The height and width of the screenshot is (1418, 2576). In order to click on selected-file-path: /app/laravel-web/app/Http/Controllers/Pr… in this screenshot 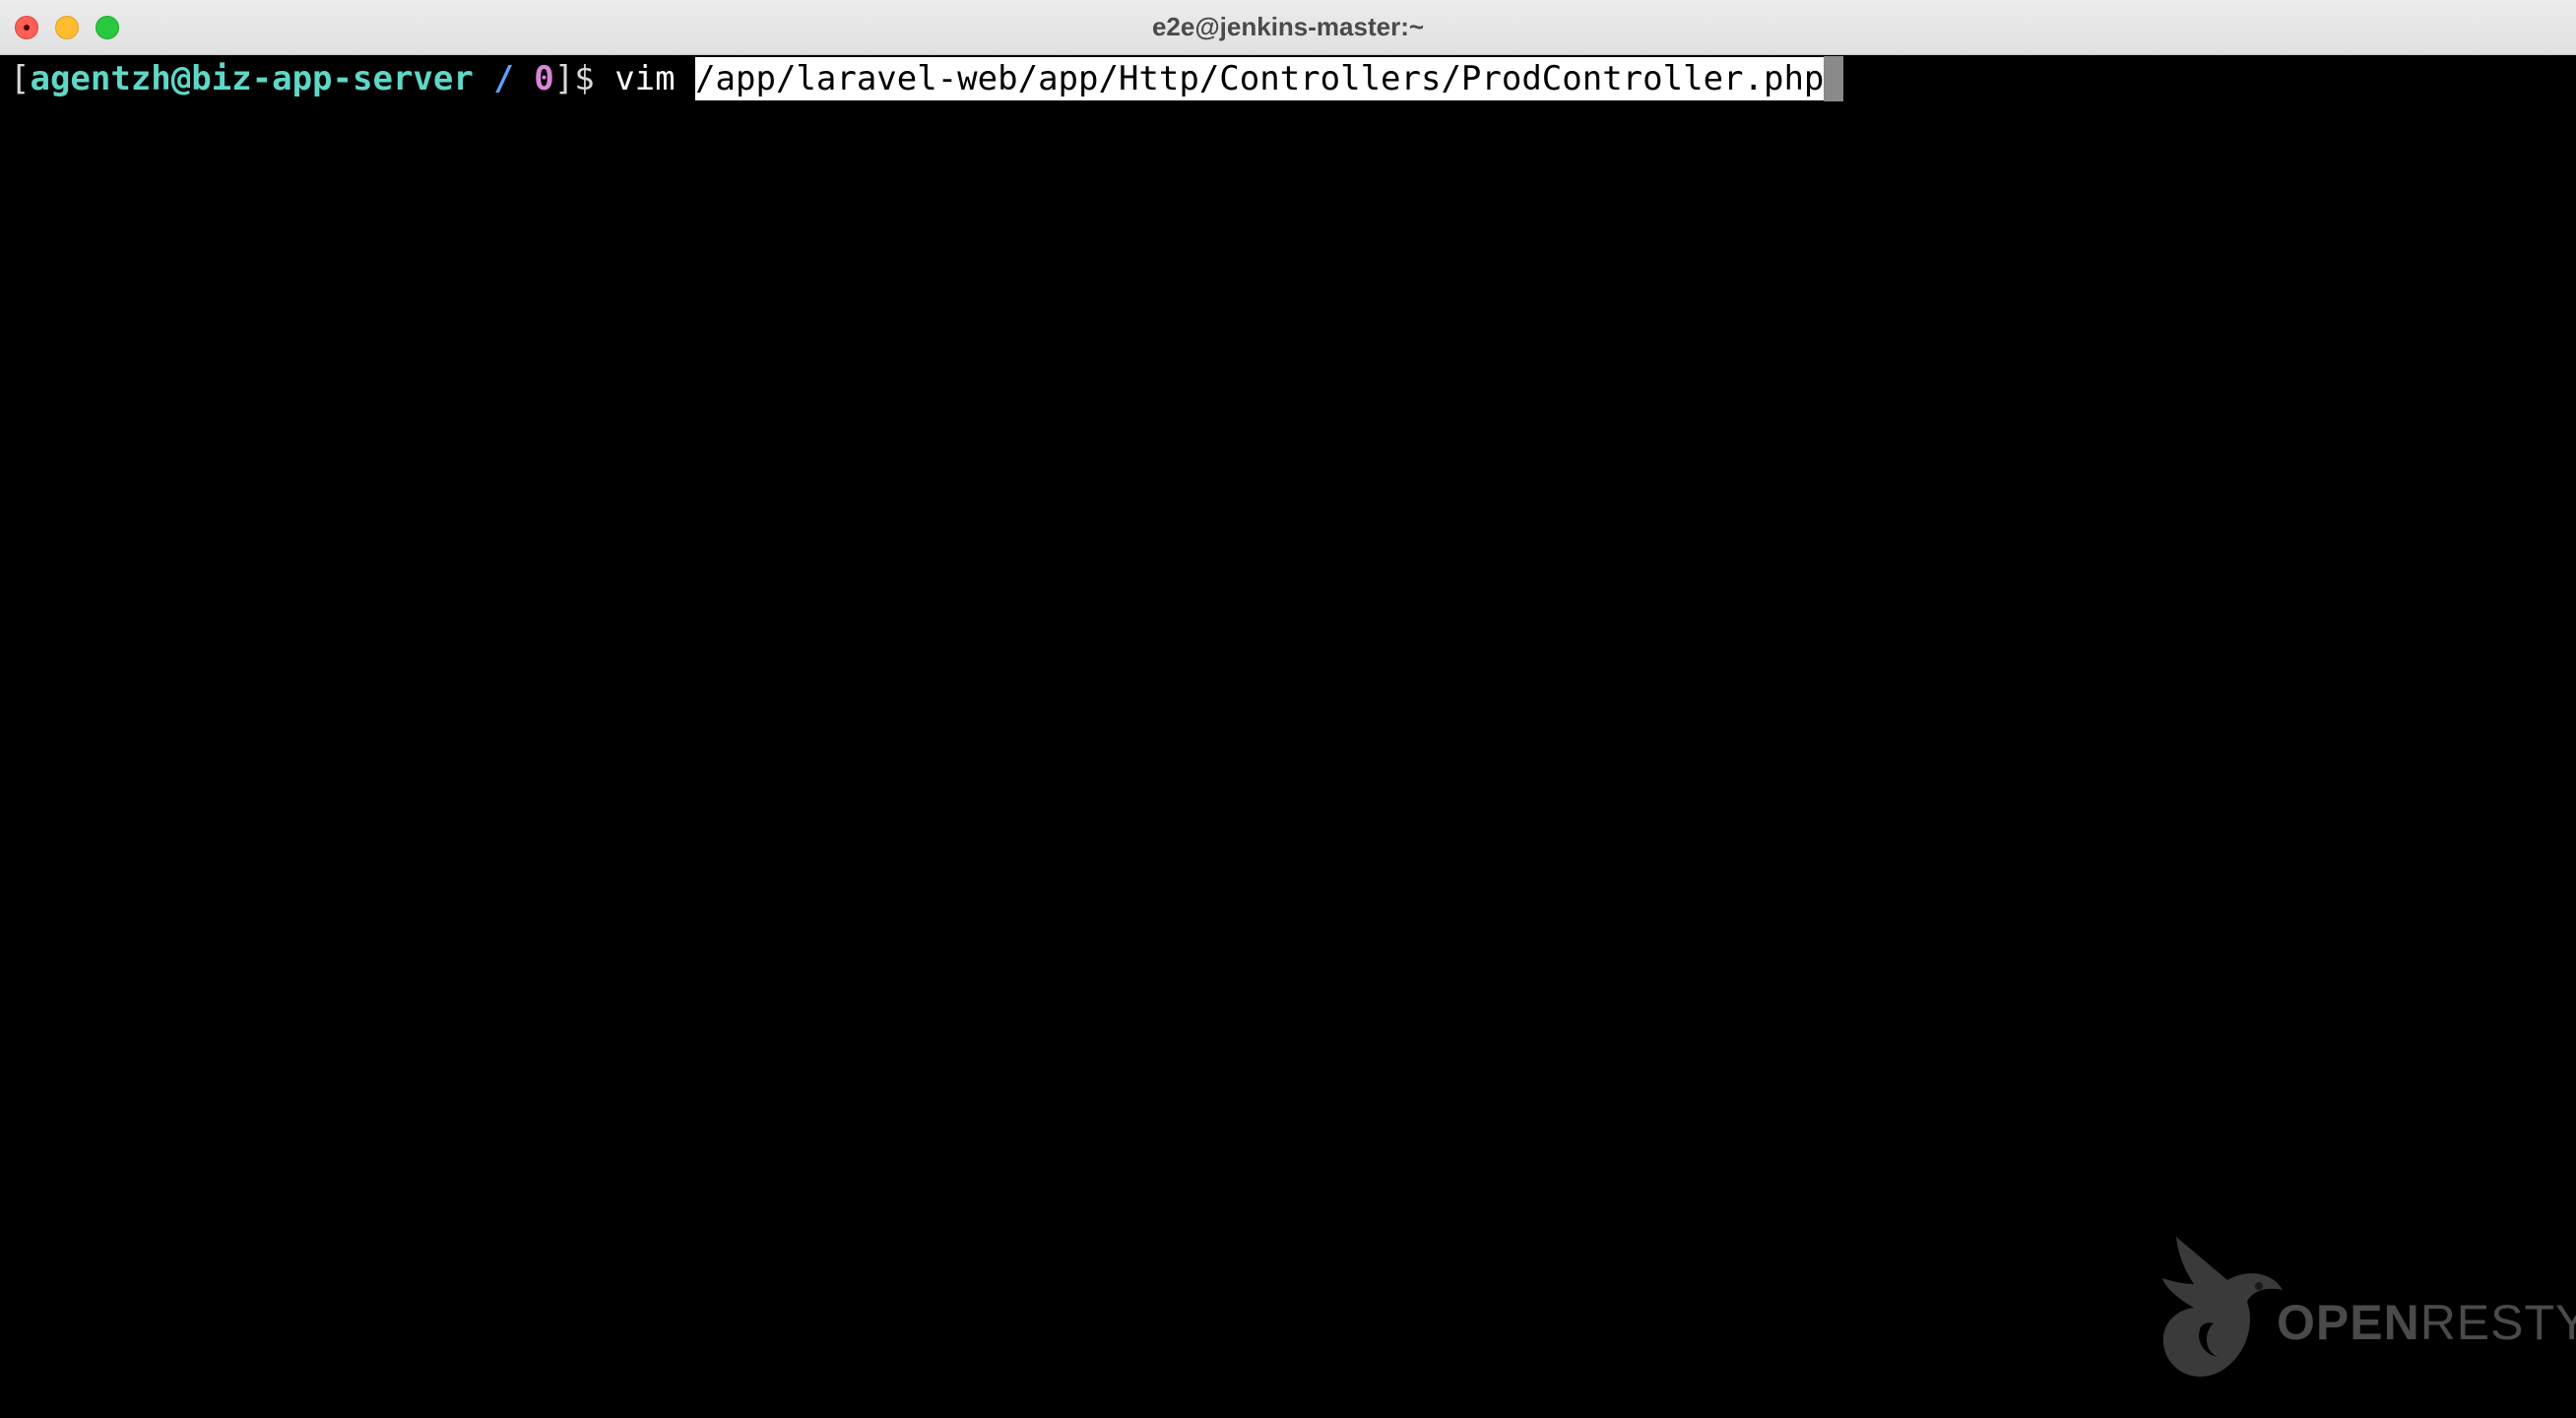, I will do `click(1260, 78)`.